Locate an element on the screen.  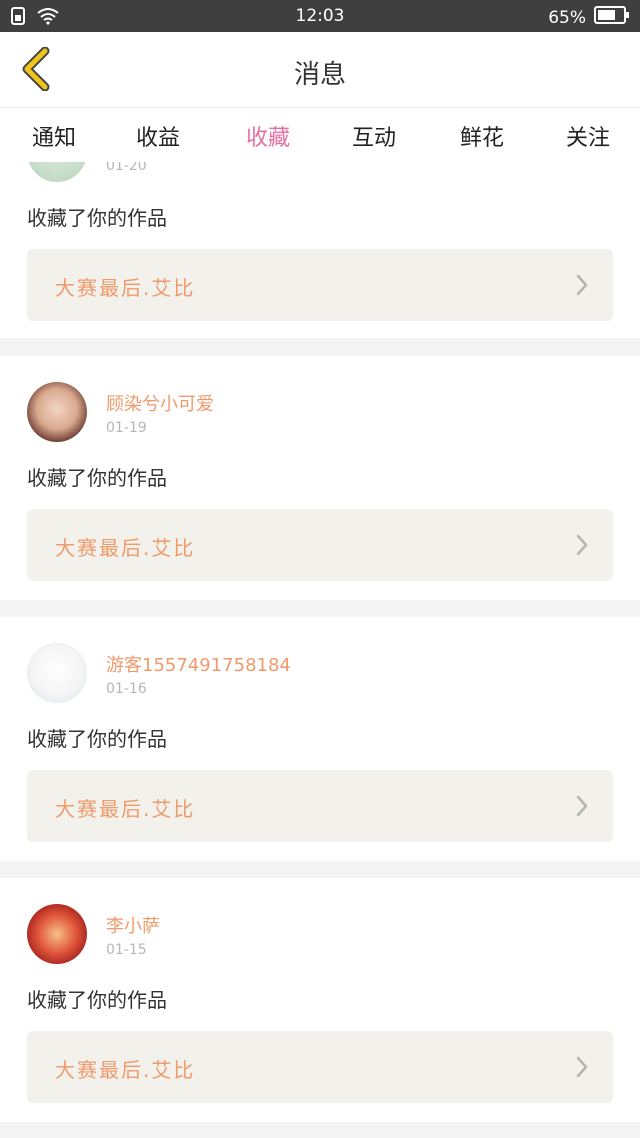
tab-earnings: 收益 is located at coordinates (158, 136).